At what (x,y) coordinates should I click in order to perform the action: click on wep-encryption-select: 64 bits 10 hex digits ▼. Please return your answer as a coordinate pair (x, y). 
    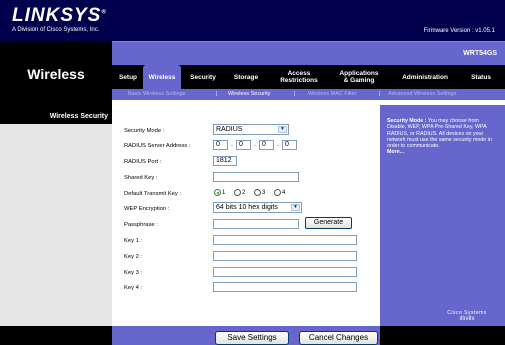
    Looking at the image, I should click on (257, 207).